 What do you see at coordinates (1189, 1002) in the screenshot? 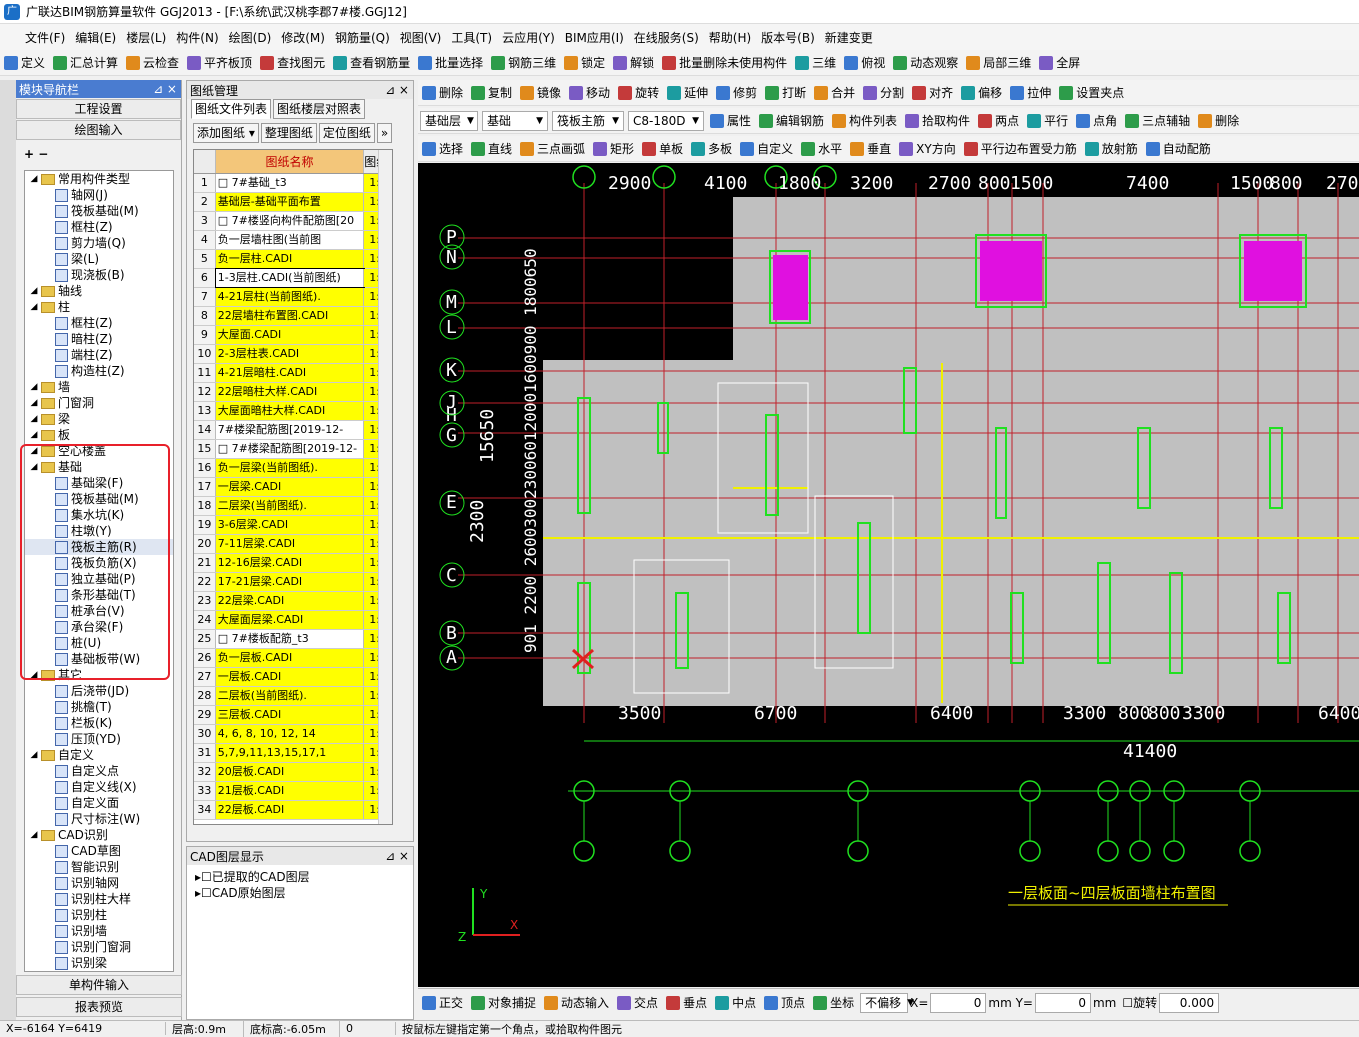
I see `rotate-input: 0.000` at bounding box center [1189, 1002].